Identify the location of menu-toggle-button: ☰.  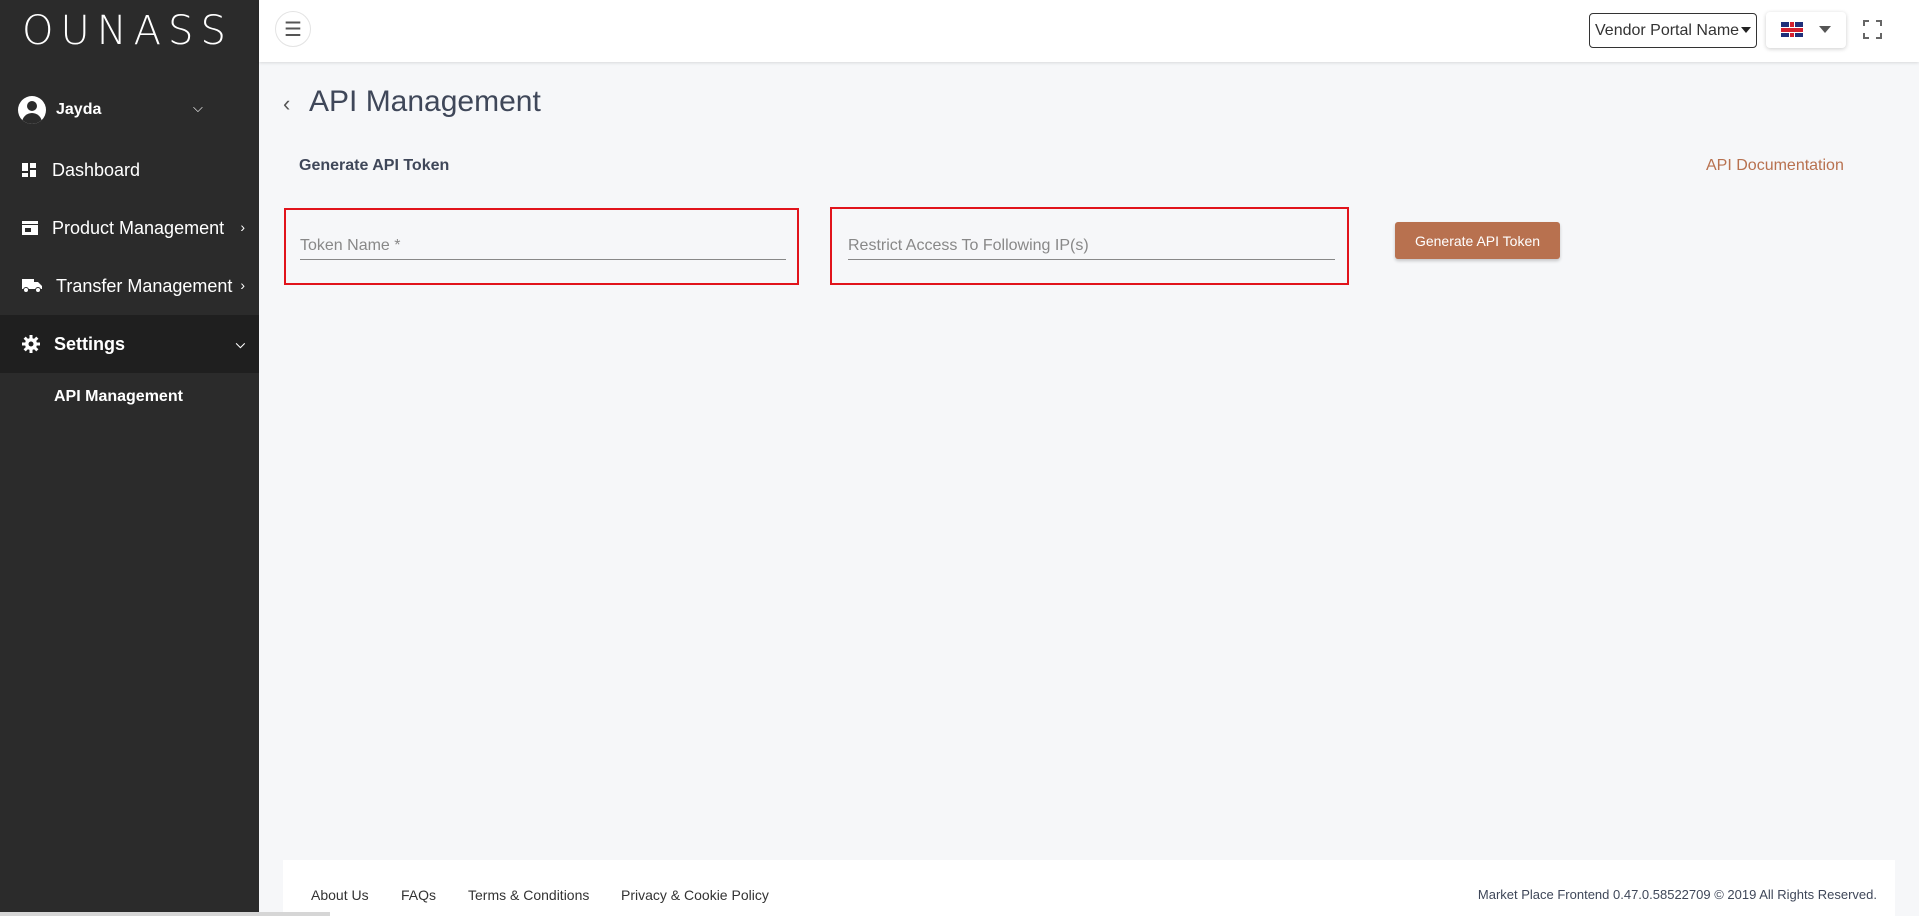
(293, 29).